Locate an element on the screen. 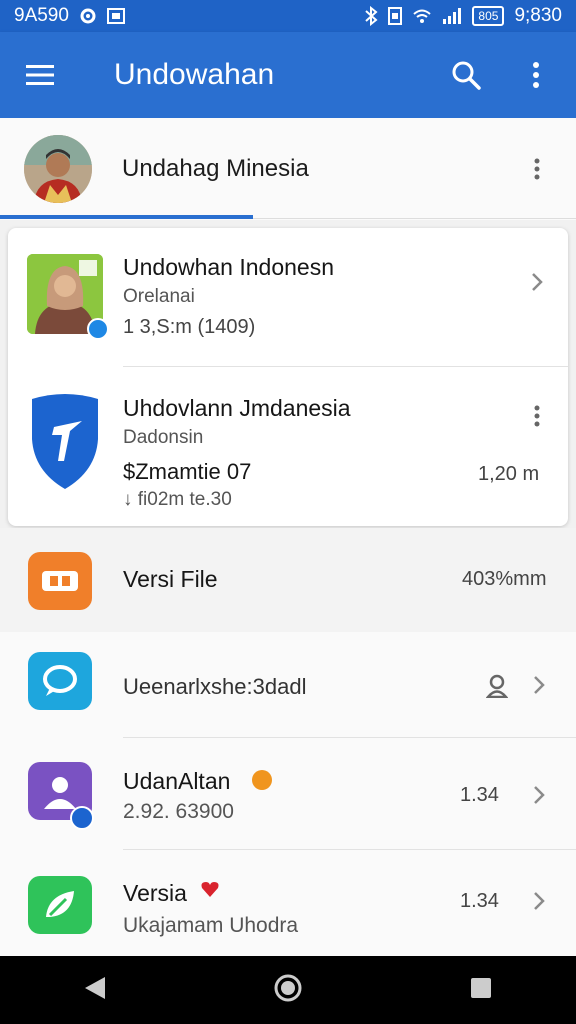 The height and width of the screenshot is (1024, 576). status-bar: 9A590 805 9;830 is located at coordinates (288, 16).